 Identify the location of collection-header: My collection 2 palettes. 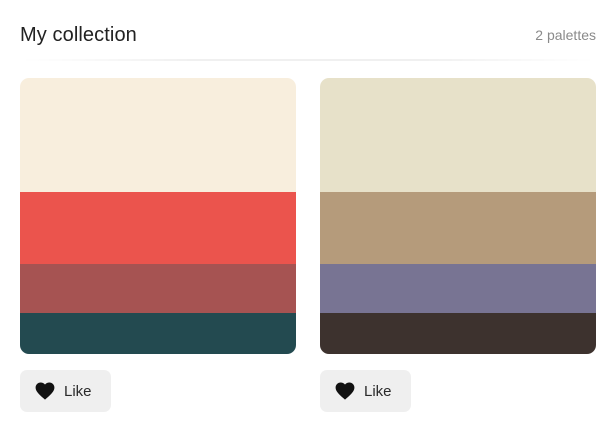
(308, 35).